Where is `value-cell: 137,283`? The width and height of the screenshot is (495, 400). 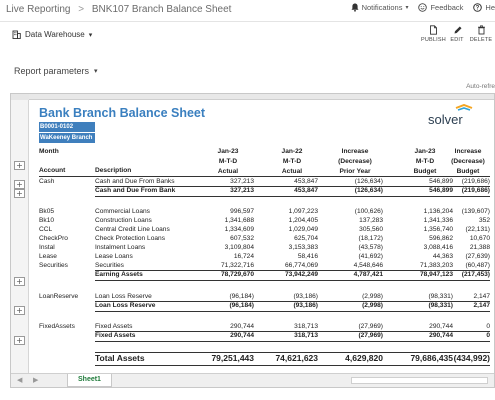
value-cell: 137,283 is located at coordinates (350, 220).